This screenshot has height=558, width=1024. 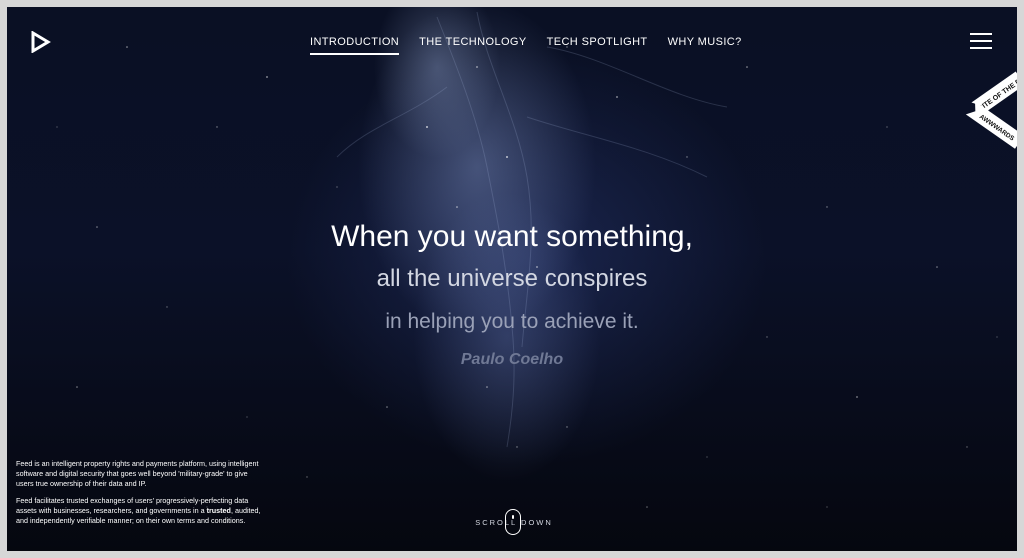 I want to click on quote-line-1: When you want something,, so click(x=512, y=236).